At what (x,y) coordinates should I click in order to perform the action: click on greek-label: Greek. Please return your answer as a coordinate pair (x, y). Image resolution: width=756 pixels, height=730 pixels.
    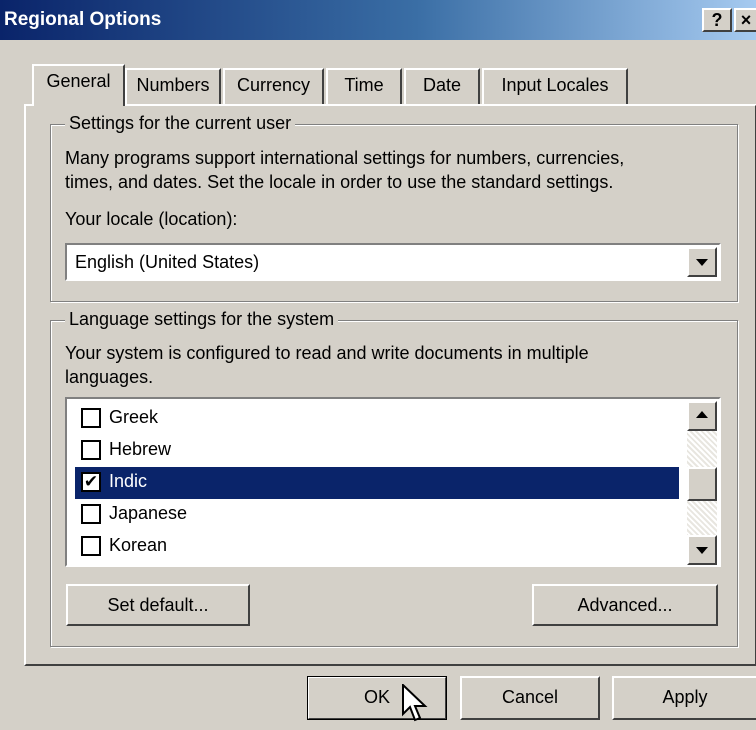
    Looking at the image, I should click on (134, 417).